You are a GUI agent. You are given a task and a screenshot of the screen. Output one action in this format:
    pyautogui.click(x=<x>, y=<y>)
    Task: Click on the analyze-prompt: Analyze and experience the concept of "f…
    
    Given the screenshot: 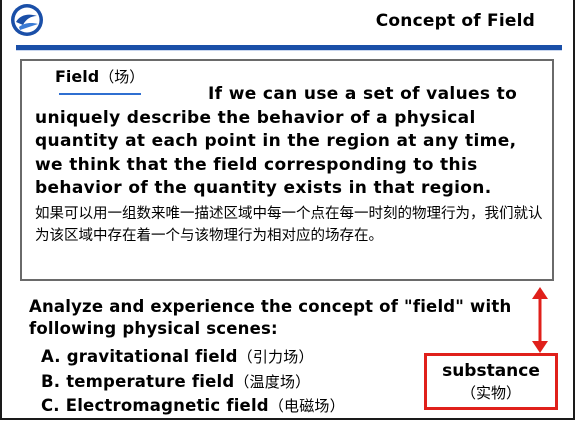 What is the action you would take?
    pyautogui.click(x=270, y=317)
    